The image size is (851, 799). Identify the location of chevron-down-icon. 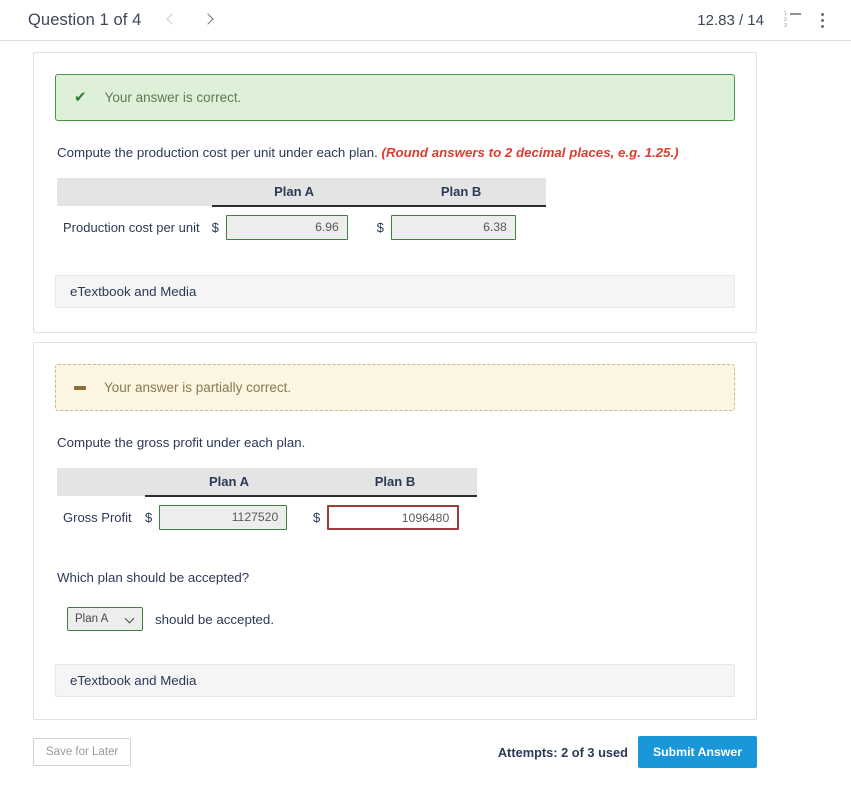
(130, 619).